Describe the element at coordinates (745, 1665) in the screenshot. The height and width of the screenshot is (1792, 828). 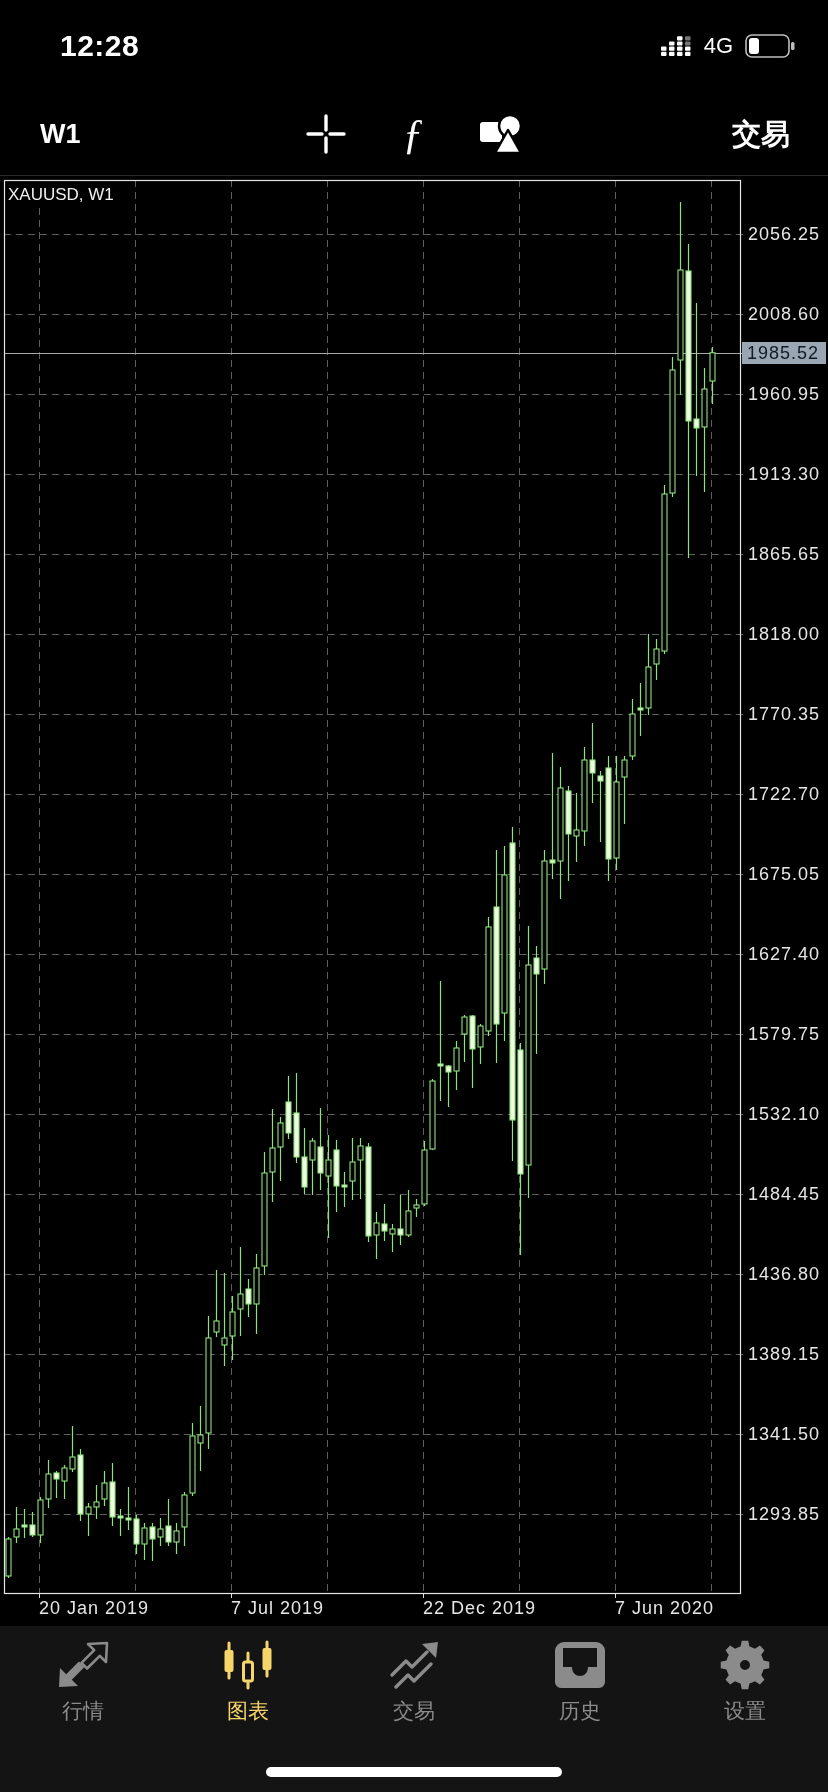
I see `settings-icon` at that location.